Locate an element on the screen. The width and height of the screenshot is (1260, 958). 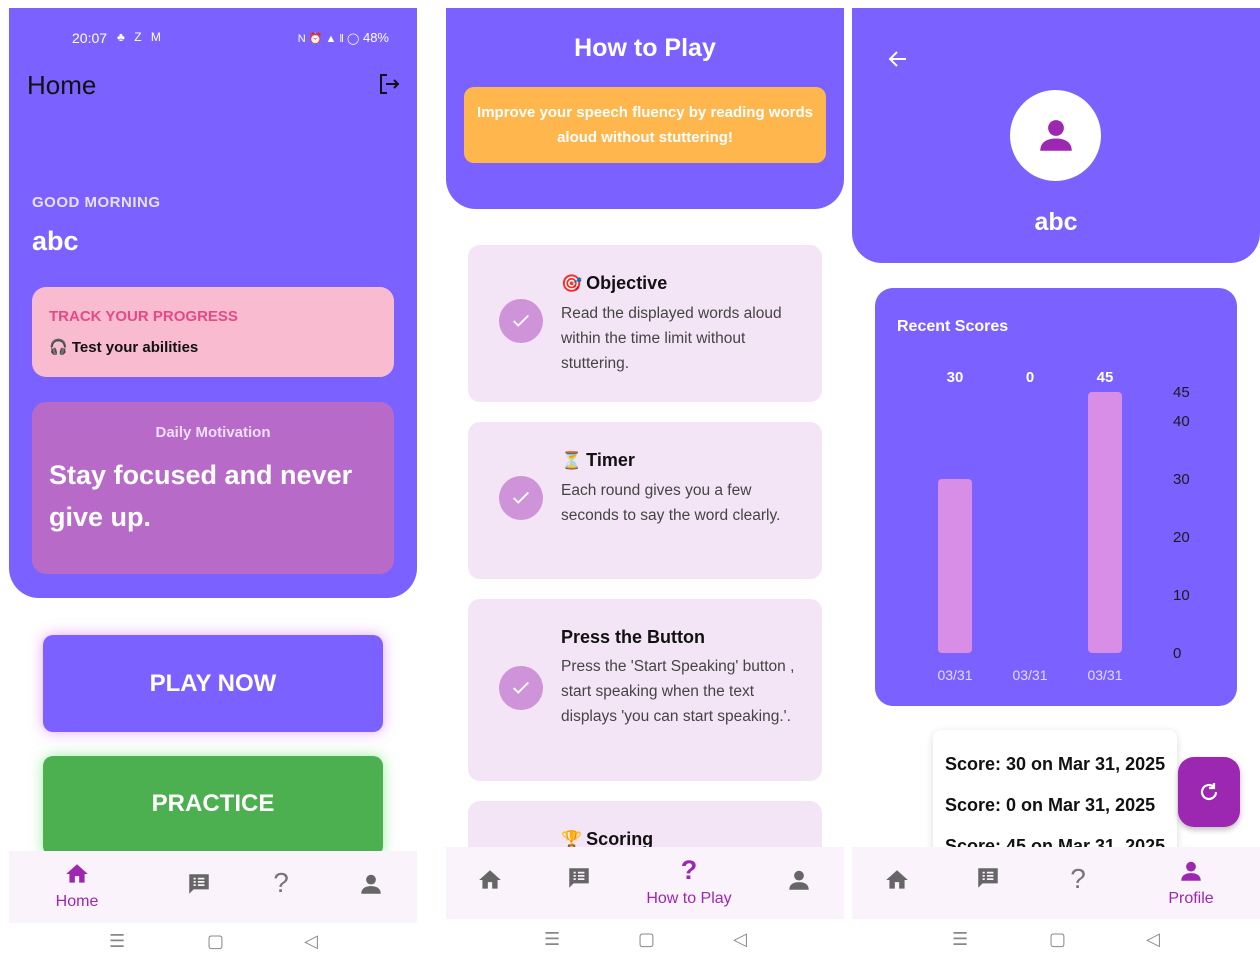
score-item: Score: 0 on Mar 31, 2025 is located at coordinates (1050, 805).